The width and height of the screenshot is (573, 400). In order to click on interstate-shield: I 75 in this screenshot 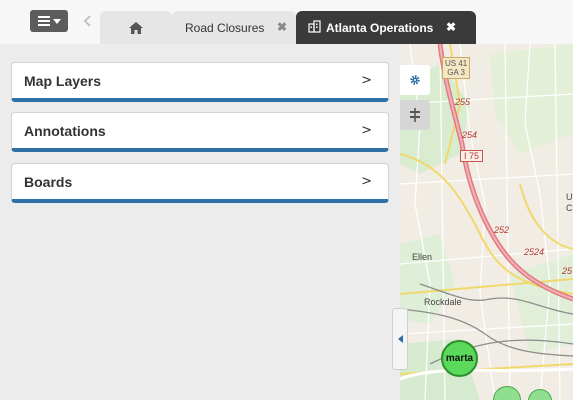, I will do `click(472, 156)`.